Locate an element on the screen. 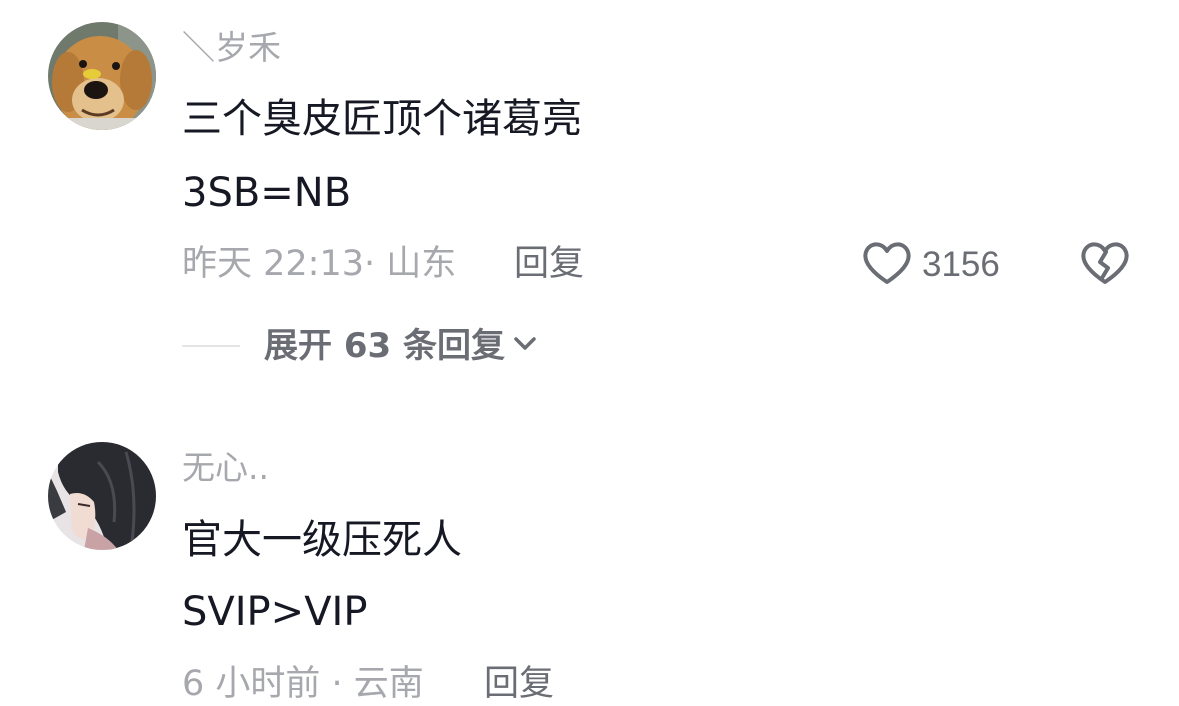 This screenshot has height=706, width=1179. comment-meta: 昨天 22:13· 山东 is located at coordinates (319, 264).